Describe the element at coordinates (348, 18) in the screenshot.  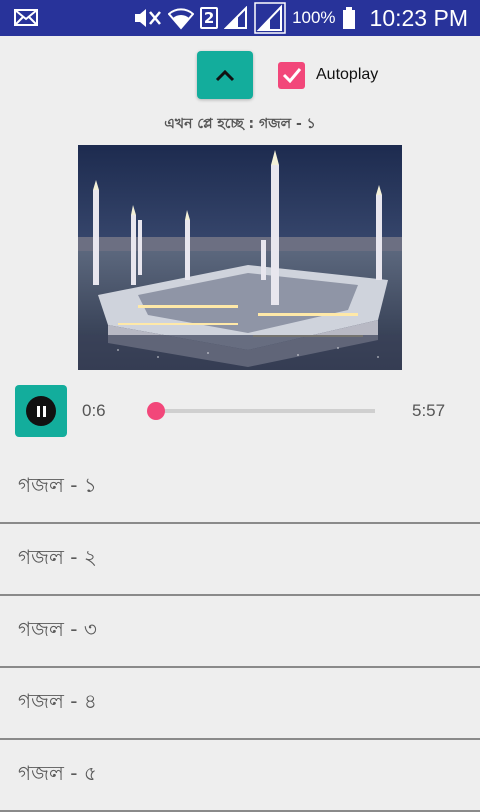
I see `battery-icon` at that location.